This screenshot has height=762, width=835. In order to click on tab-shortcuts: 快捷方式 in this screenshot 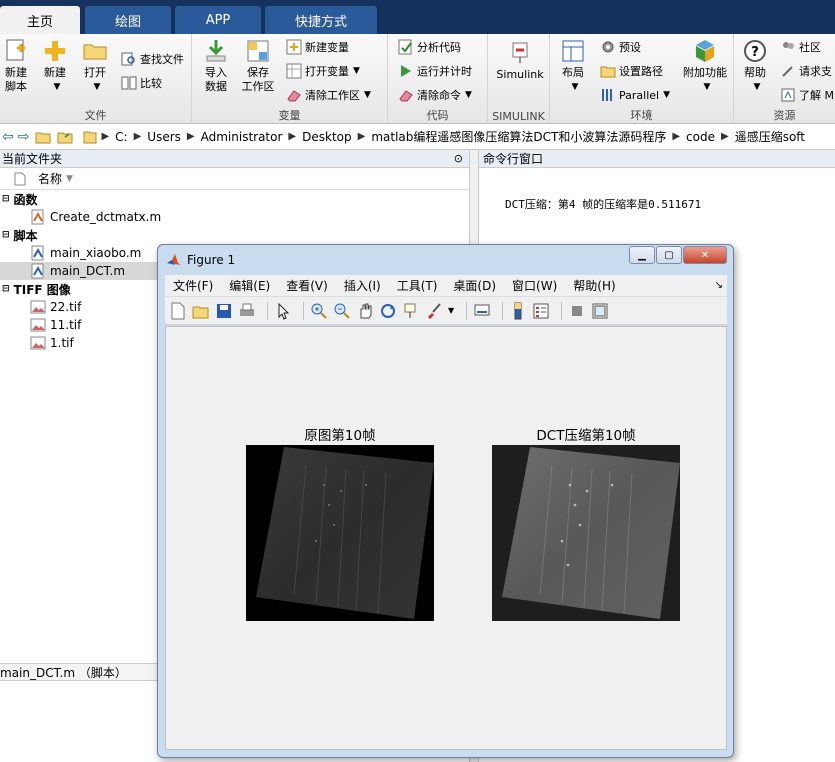, I will do `click(321, 20)`.